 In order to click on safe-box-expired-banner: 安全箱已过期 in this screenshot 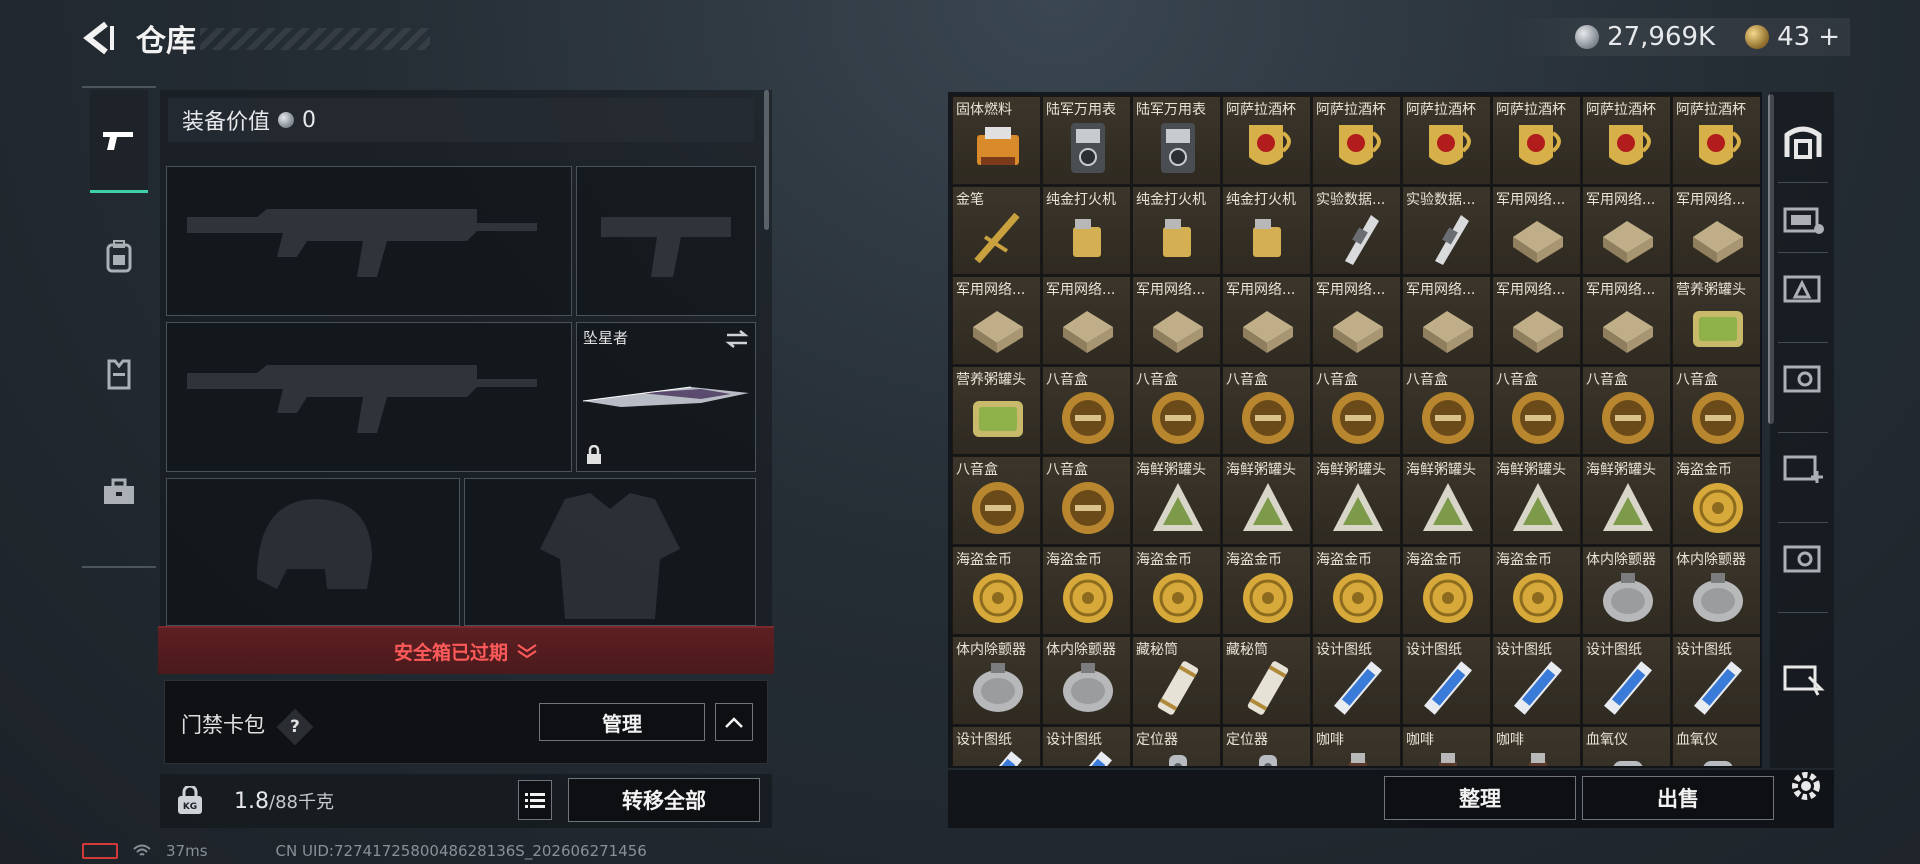, I will do `click(466, 650)`.